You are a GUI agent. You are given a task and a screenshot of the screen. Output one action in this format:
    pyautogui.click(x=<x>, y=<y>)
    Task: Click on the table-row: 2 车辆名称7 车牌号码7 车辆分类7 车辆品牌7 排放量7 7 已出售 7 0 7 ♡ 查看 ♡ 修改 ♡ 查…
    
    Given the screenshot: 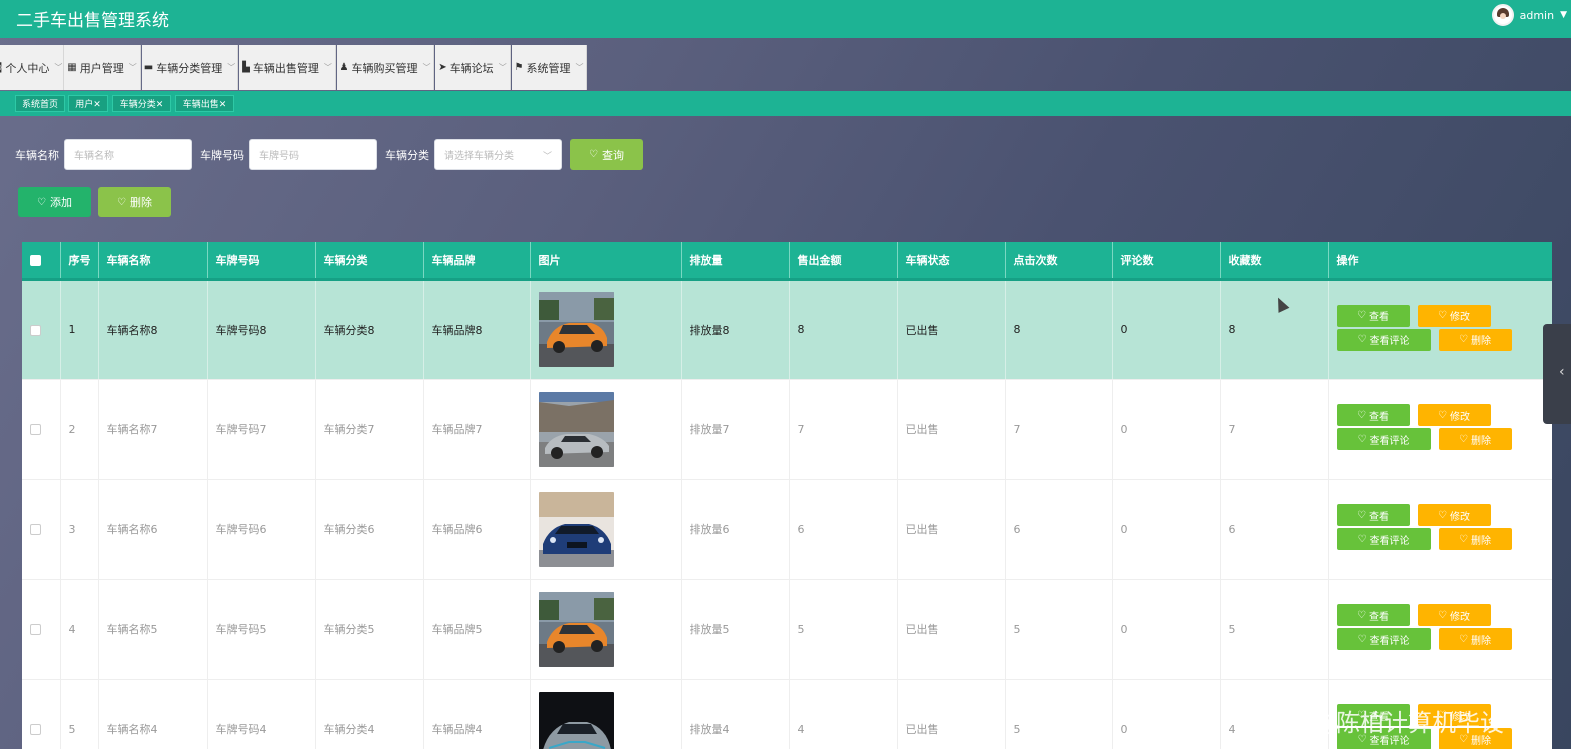 What is the action you would take?
    pyautogui.click(x=787, y=429)
    